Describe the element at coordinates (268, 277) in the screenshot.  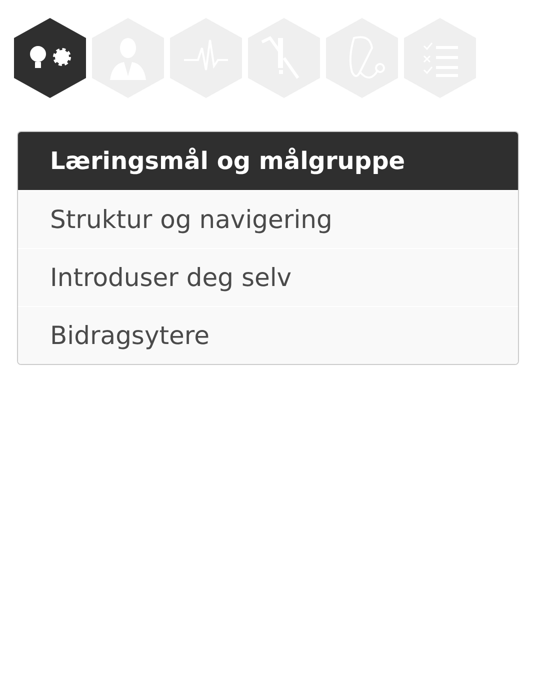
I see `menu-item: Introduser deg selv` at that location.